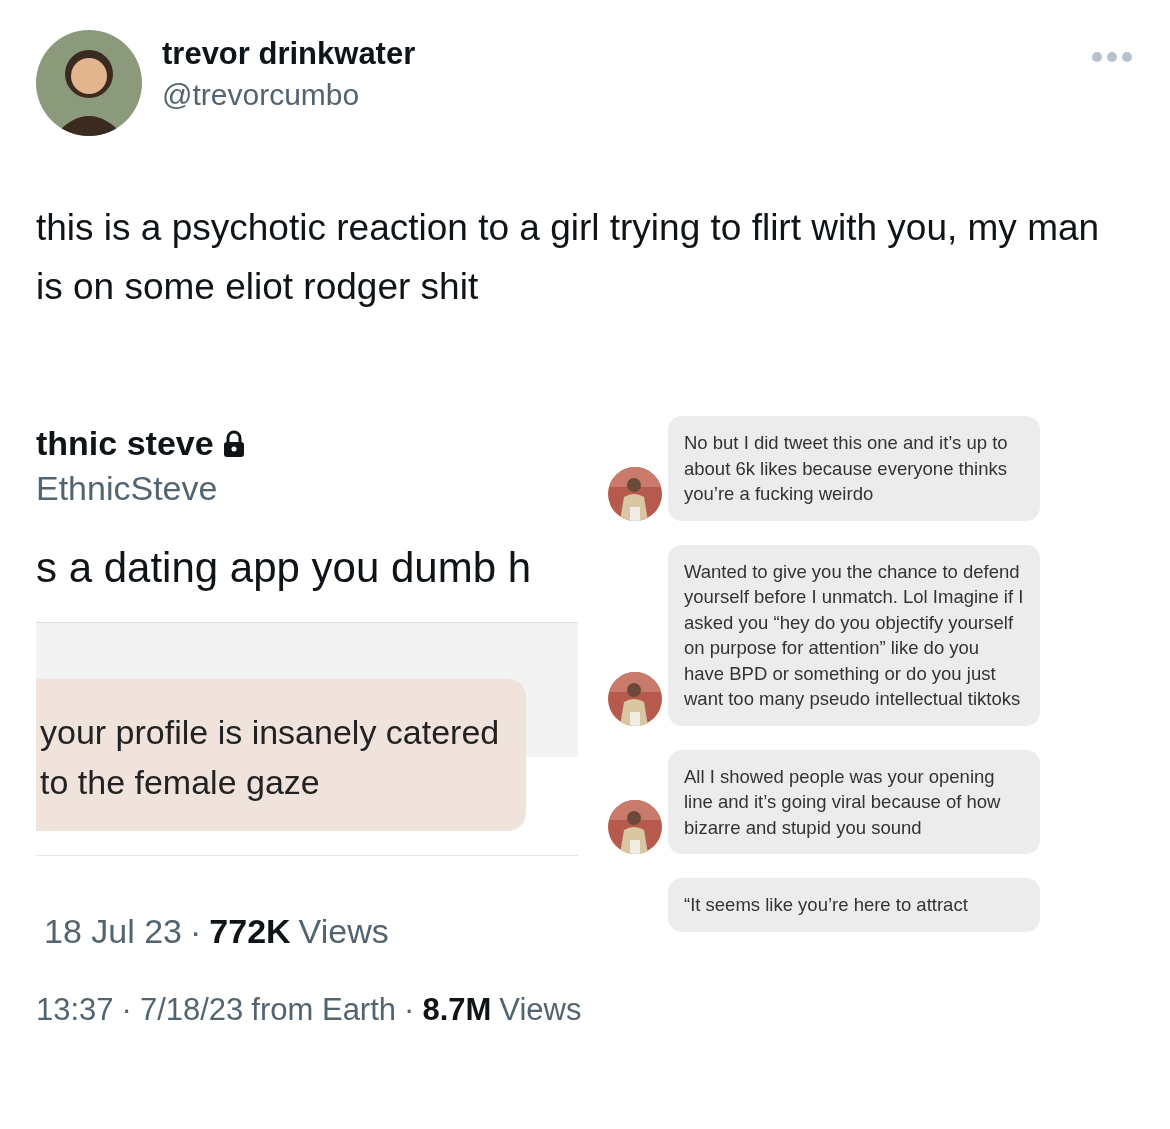 The image size is (1170, 1129). I want to click on message-bubble: No but I did tweet this one and it’s up to about 6k likes because everyone thinks you’re a fucking weirdo, so click(854, 468).